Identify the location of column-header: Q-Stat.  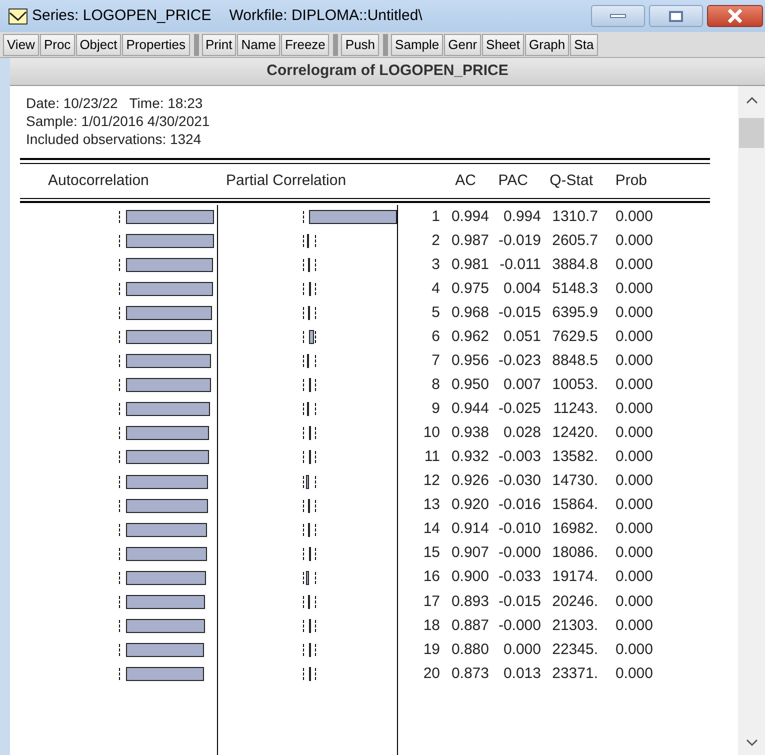
(570, 180).